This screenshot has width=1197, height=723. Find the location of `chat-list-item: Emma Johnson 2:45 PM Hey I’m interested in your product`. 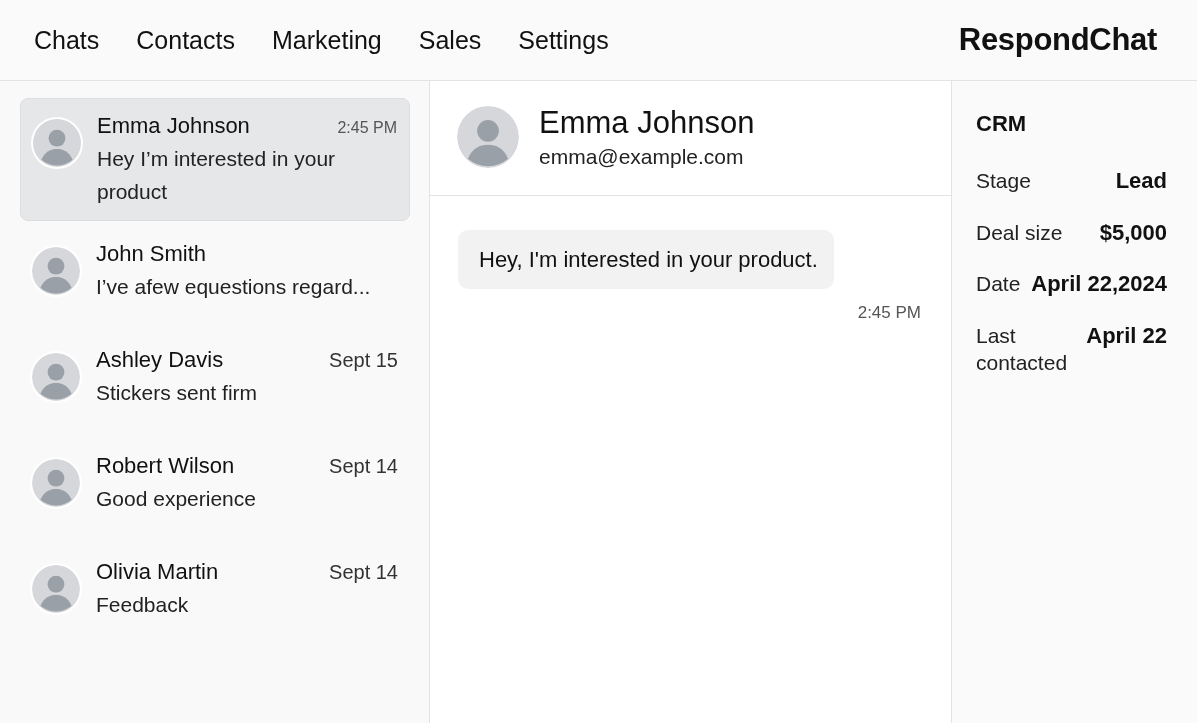

chat-list-item: Emma Johnson 2:45 PM Hey I’m interested in your product is located at coordinates (215, 160).